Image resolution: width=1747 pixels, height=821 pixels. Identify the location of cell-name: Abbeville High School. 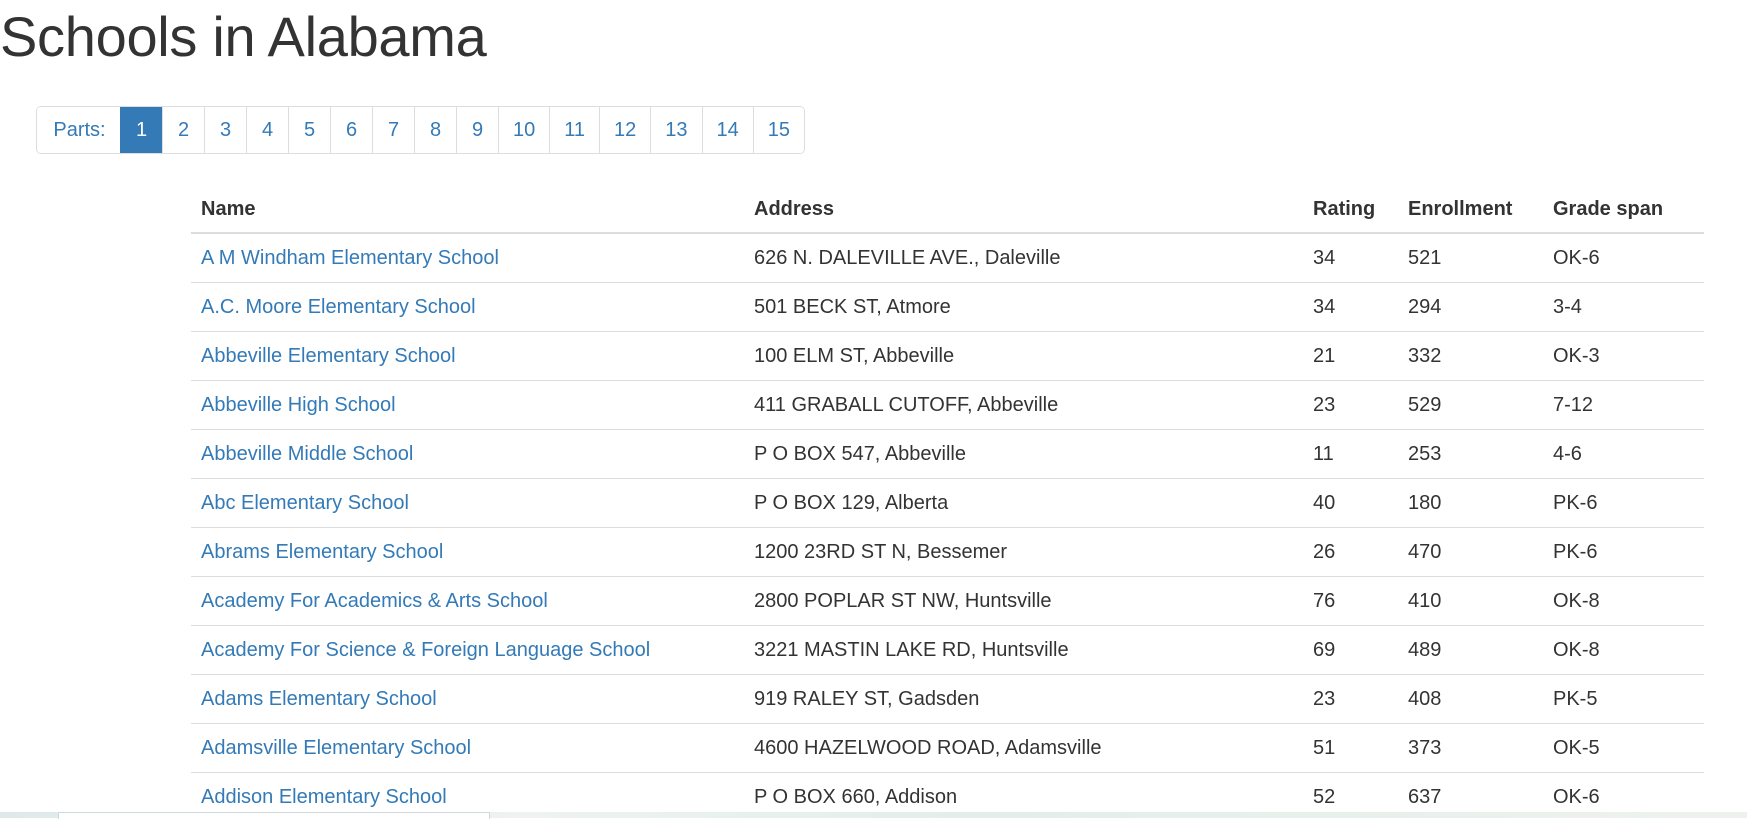
(467, 405).